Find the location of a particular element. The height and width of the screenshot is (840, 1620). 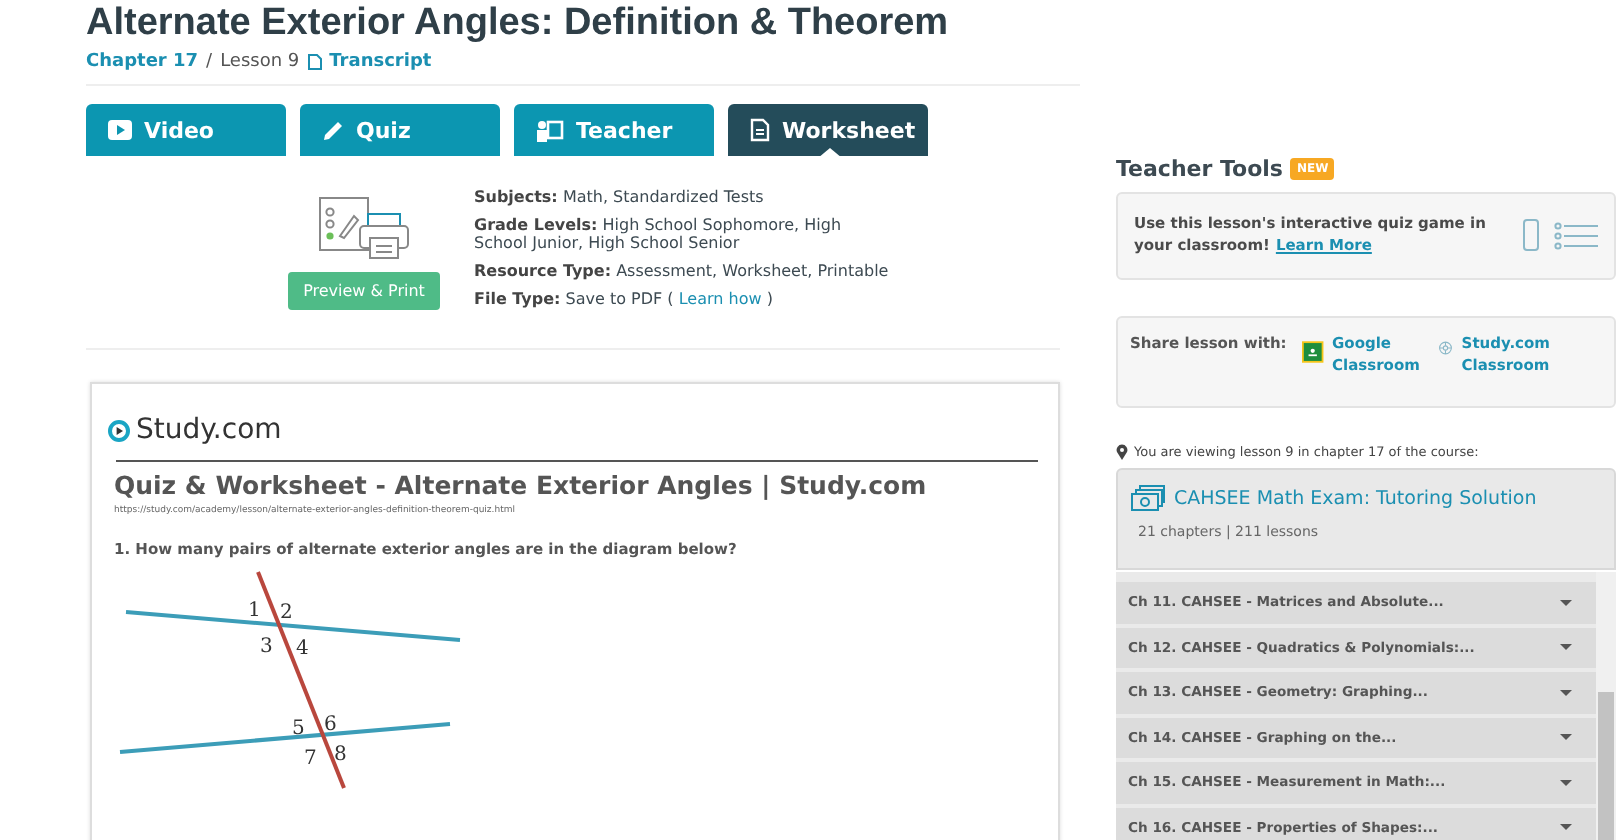

section-heading: Teacher Tools is located at coordinates (1199, 169).